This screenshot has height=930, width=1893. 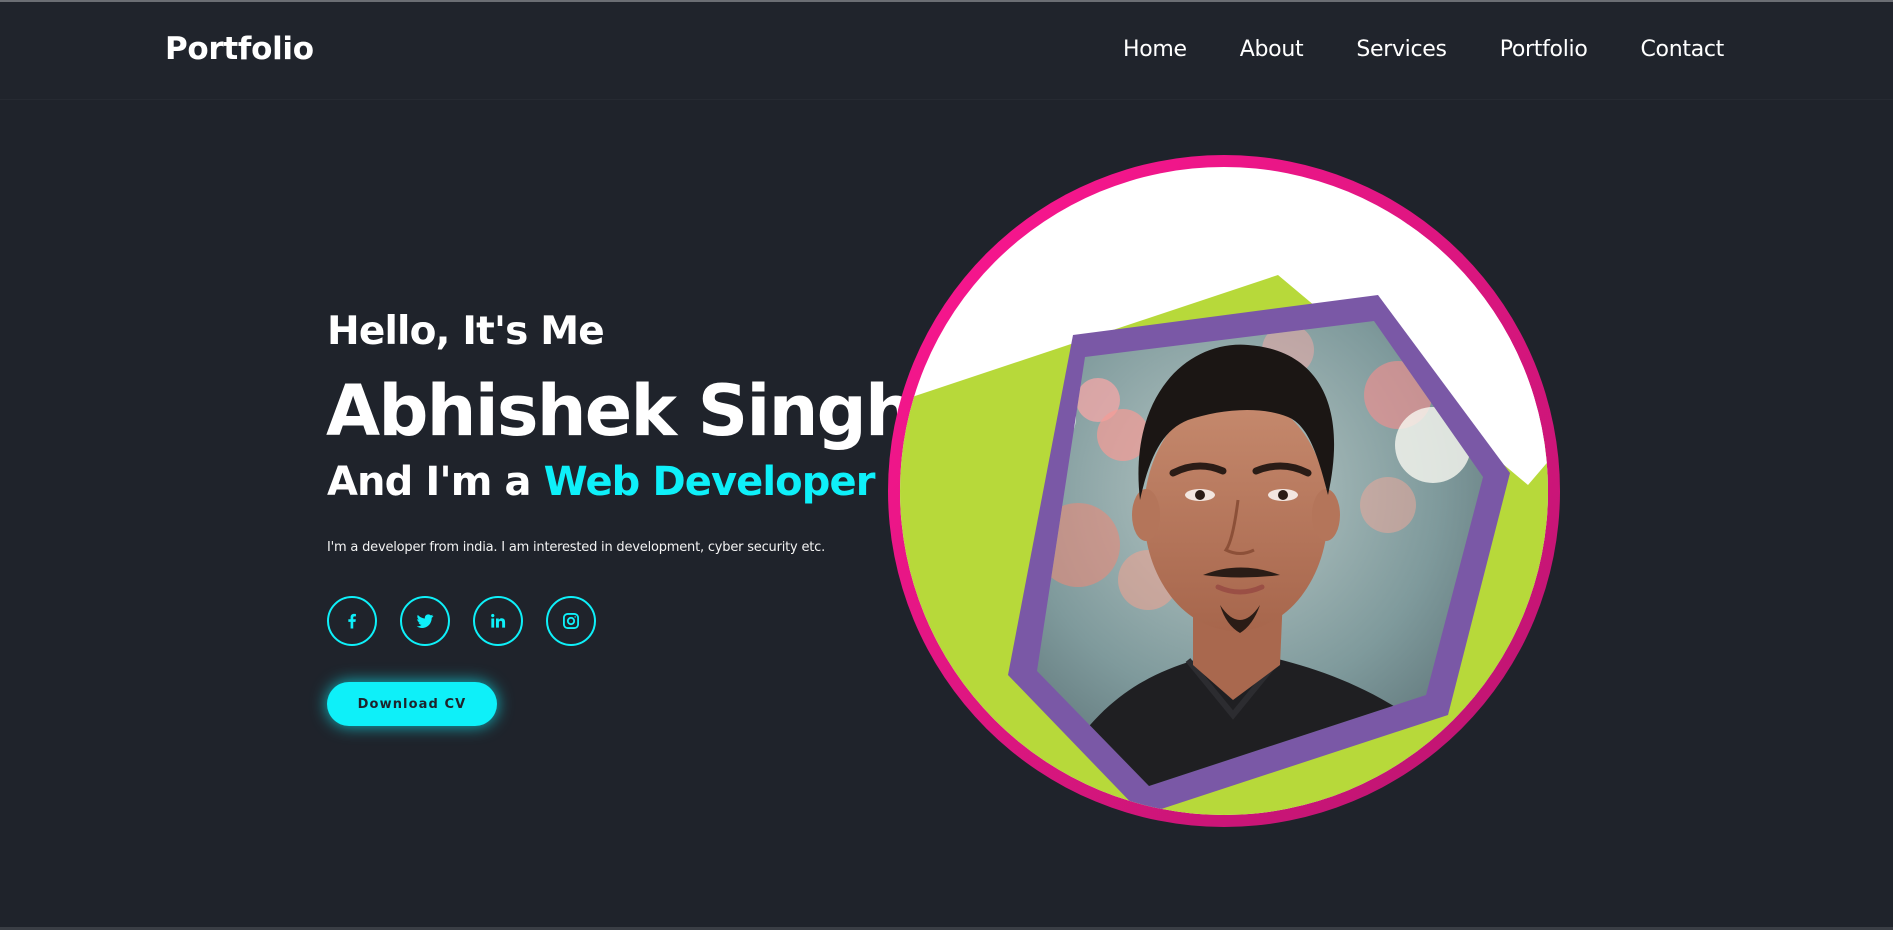 I want to click on logo: Portfolio, so click(x=239, y=49).